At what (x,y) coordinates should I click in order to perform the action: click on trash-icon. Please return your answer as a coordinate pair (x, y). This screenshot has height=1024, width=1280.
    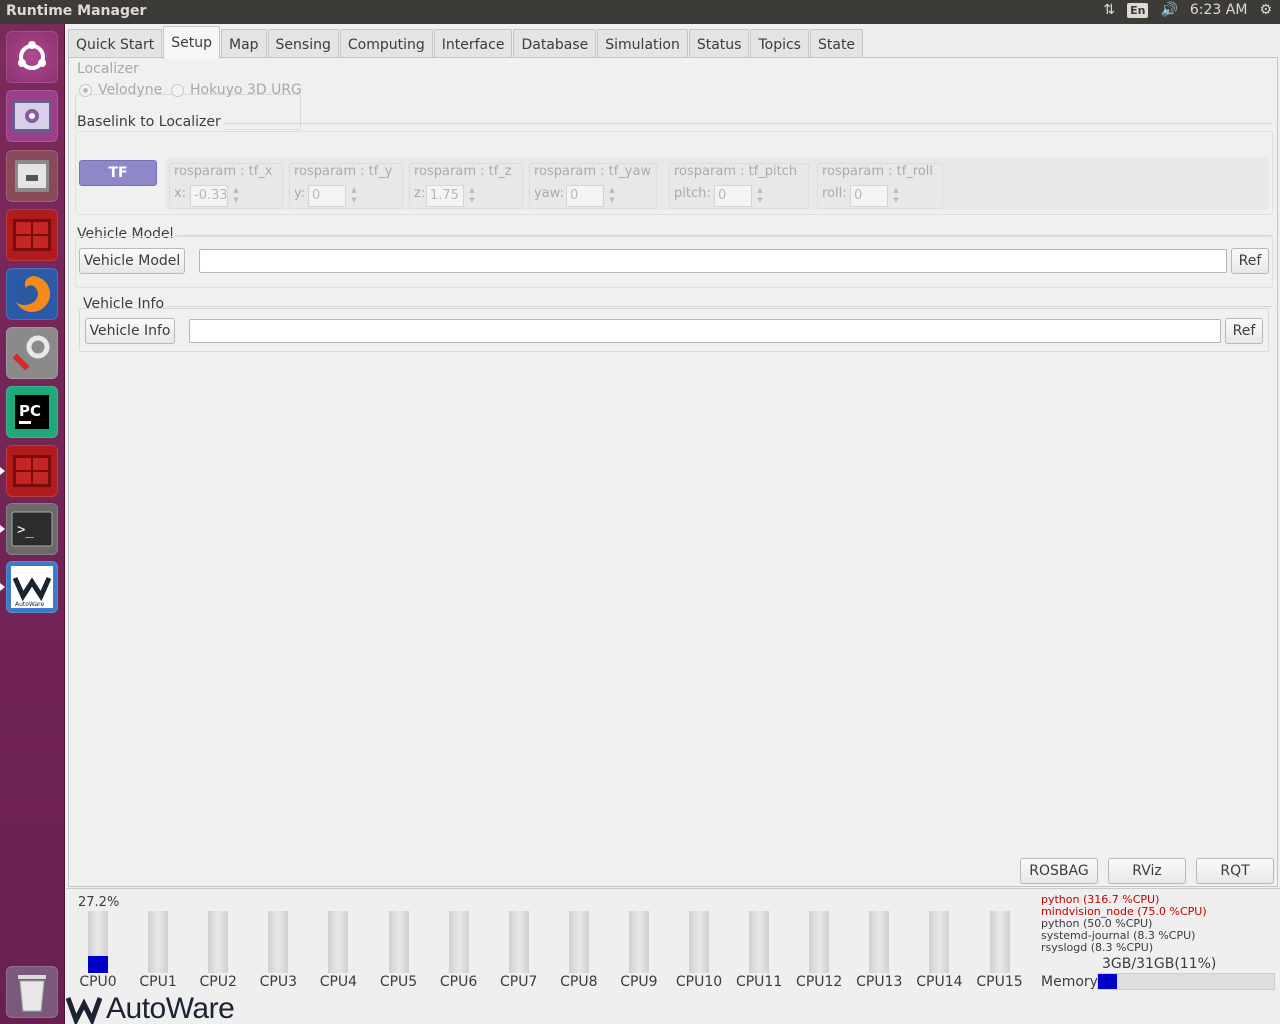
    Looking at the image, I should click on (32, 992).